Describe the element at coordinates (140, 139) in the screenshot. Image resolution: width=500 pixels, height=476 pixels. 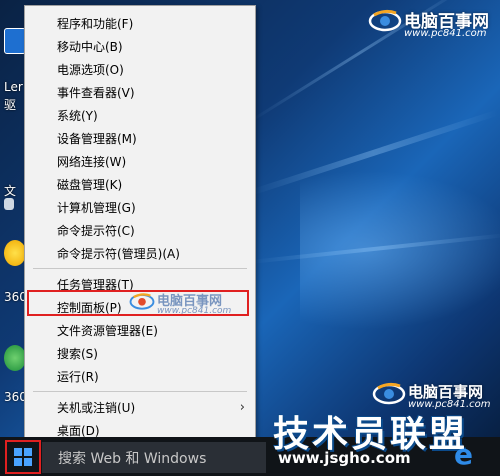
I see `menu-item-device-manager: 设备管理器(M)` at that location.